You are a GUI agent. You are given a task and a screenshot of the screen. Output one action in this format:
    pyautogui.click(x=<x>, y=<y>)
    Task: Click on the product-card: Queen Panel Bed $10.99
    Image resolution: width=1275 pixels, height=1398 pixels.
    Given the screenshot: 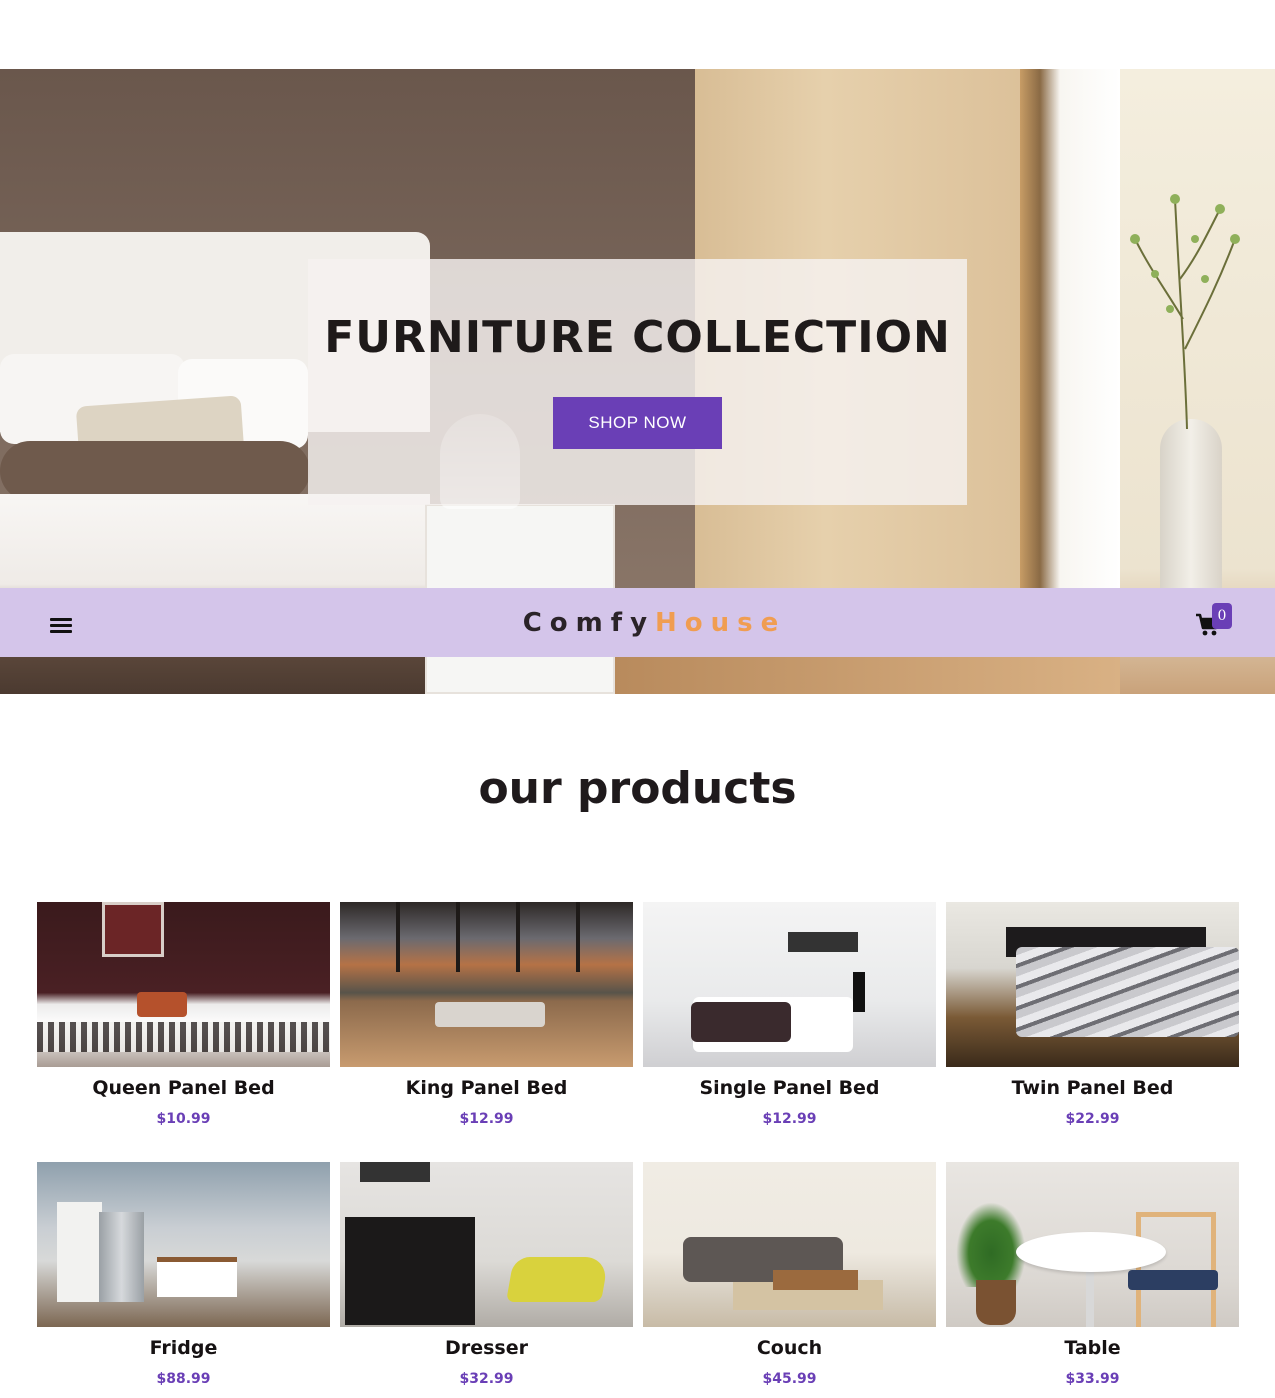 What is the action you would take?
    pyautogui.click(x=183, y=1014)
    